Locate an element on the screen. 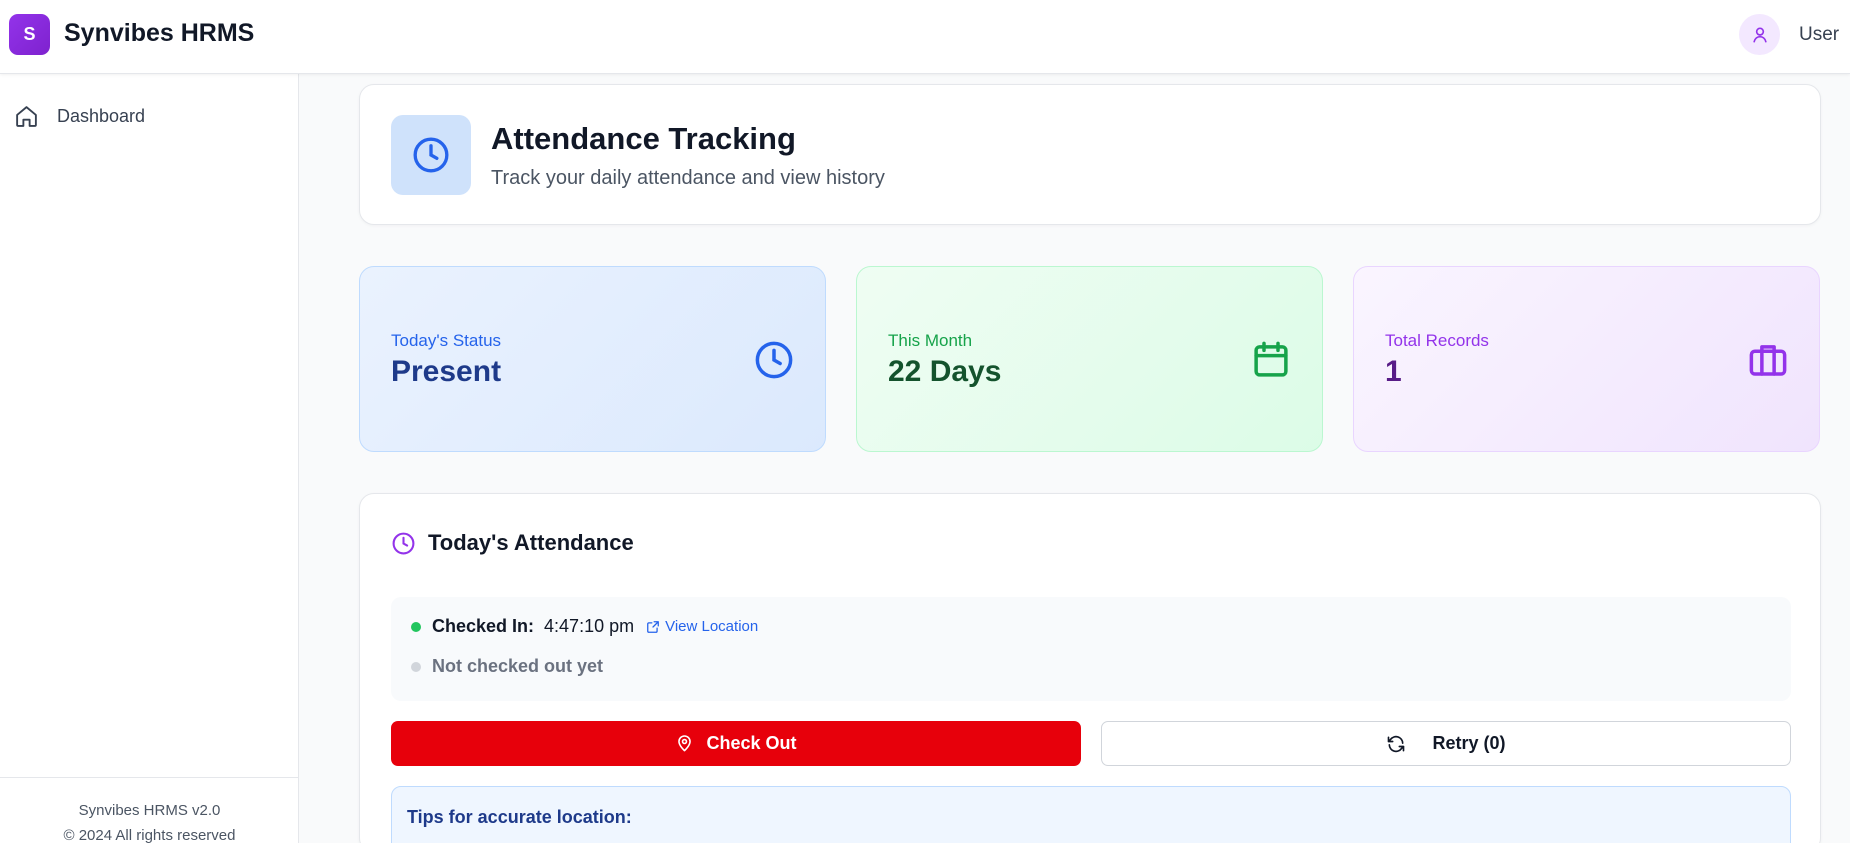  view-location-link: View Location is located at coordinates (702, 626).